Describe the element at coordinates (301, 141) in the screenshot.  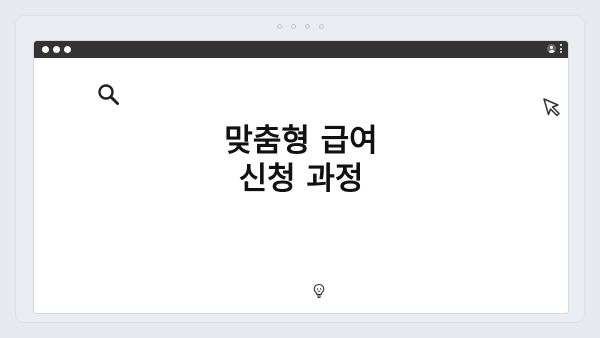
I see `page-title-line-1: 맞춤형 급여` at that location.